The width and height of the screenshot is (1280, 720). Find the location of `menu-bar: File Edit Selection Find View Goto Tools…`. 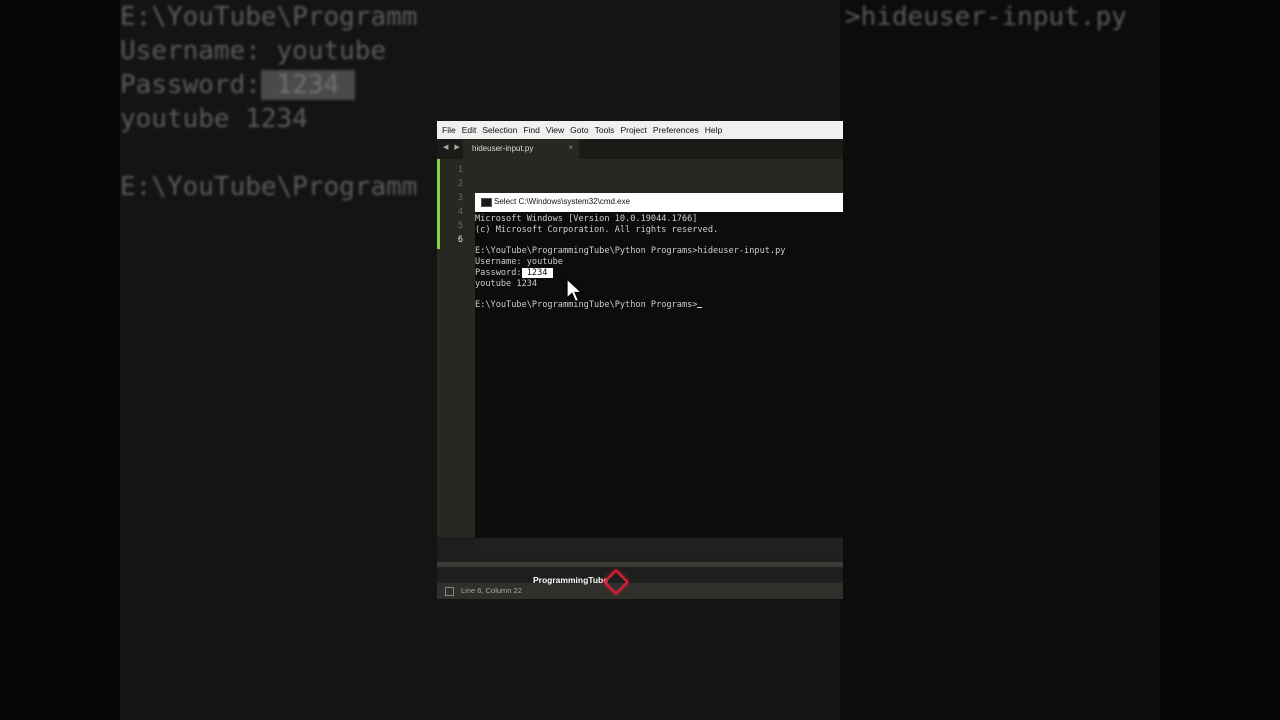

menu-bar: File Edit Selection Find View Goto Tools… is located at coordinates (640, 130).